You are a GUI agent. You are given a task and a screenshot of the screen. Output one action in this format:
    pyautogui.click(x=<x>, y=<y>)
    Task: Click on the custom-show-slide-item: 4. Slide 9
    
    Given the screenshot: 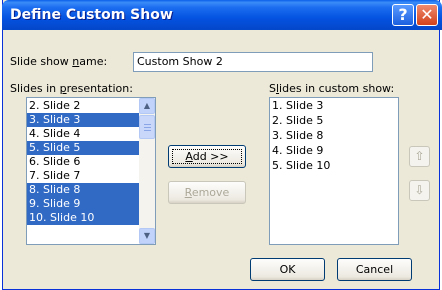 What is the action you would take?
    pyautogui.click(x=334, y=150)
    